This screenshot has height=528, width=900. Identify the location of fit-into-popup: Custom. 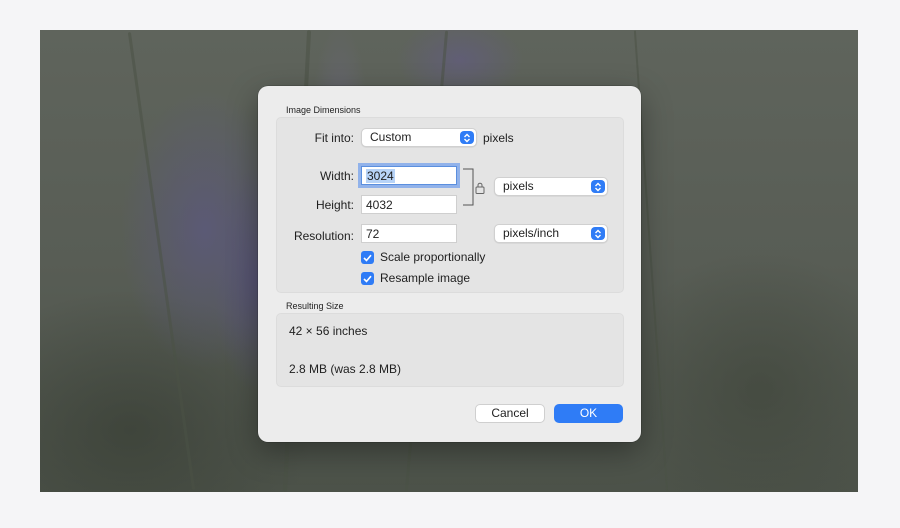
(419, 137).